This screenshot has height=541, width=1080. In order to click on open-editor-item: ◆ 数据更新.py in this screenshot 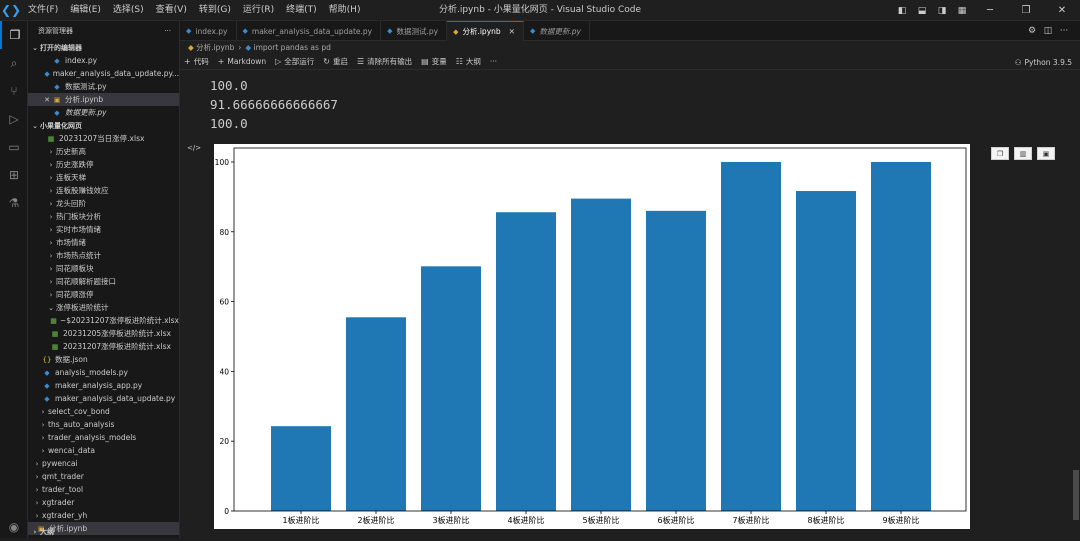, I will do `click(103, 112)`.